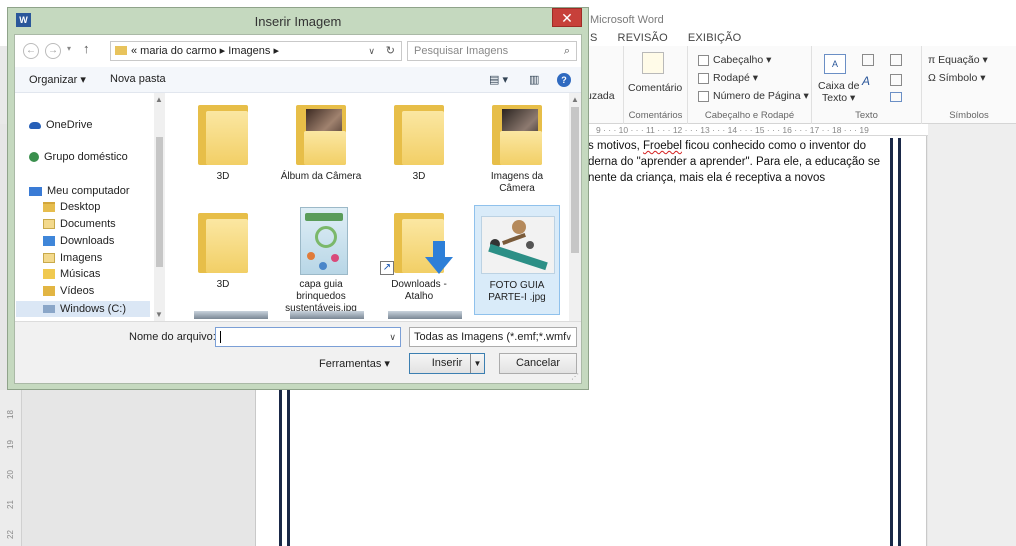  I want to click on sidebar-item-label: Vídeos, so click(77, 291).